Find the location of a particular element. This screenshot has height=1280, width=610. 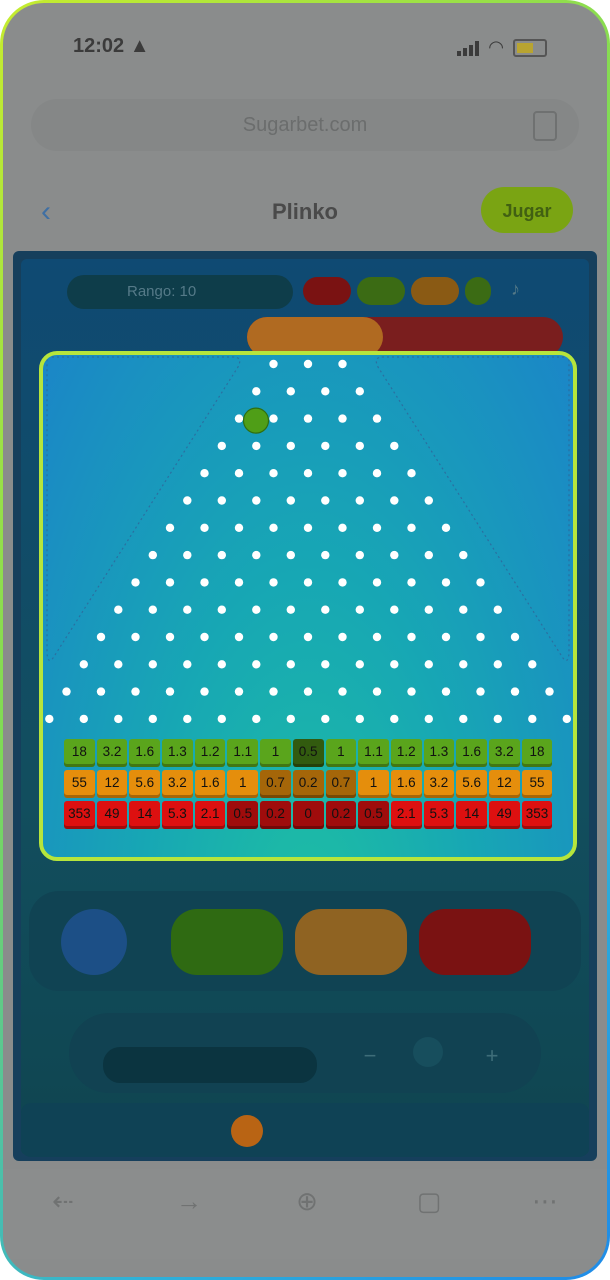

nav-tabs-icon: ▢ is located at coordinates (429, 1201).